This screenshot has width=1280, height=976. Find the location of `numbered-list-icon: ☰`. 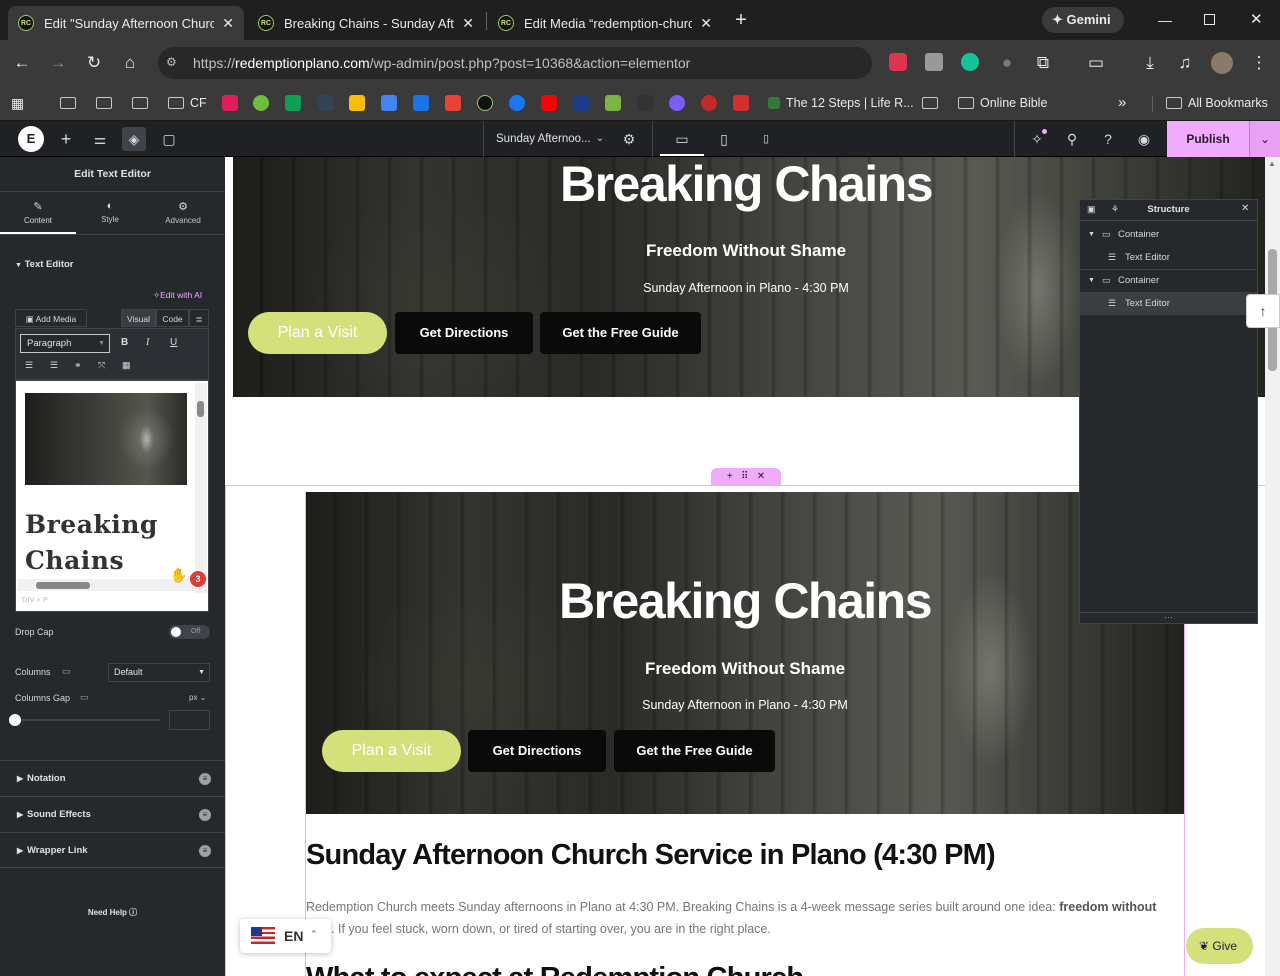

numbered-list-icon: ☰ is located at coordinates (54, 365).